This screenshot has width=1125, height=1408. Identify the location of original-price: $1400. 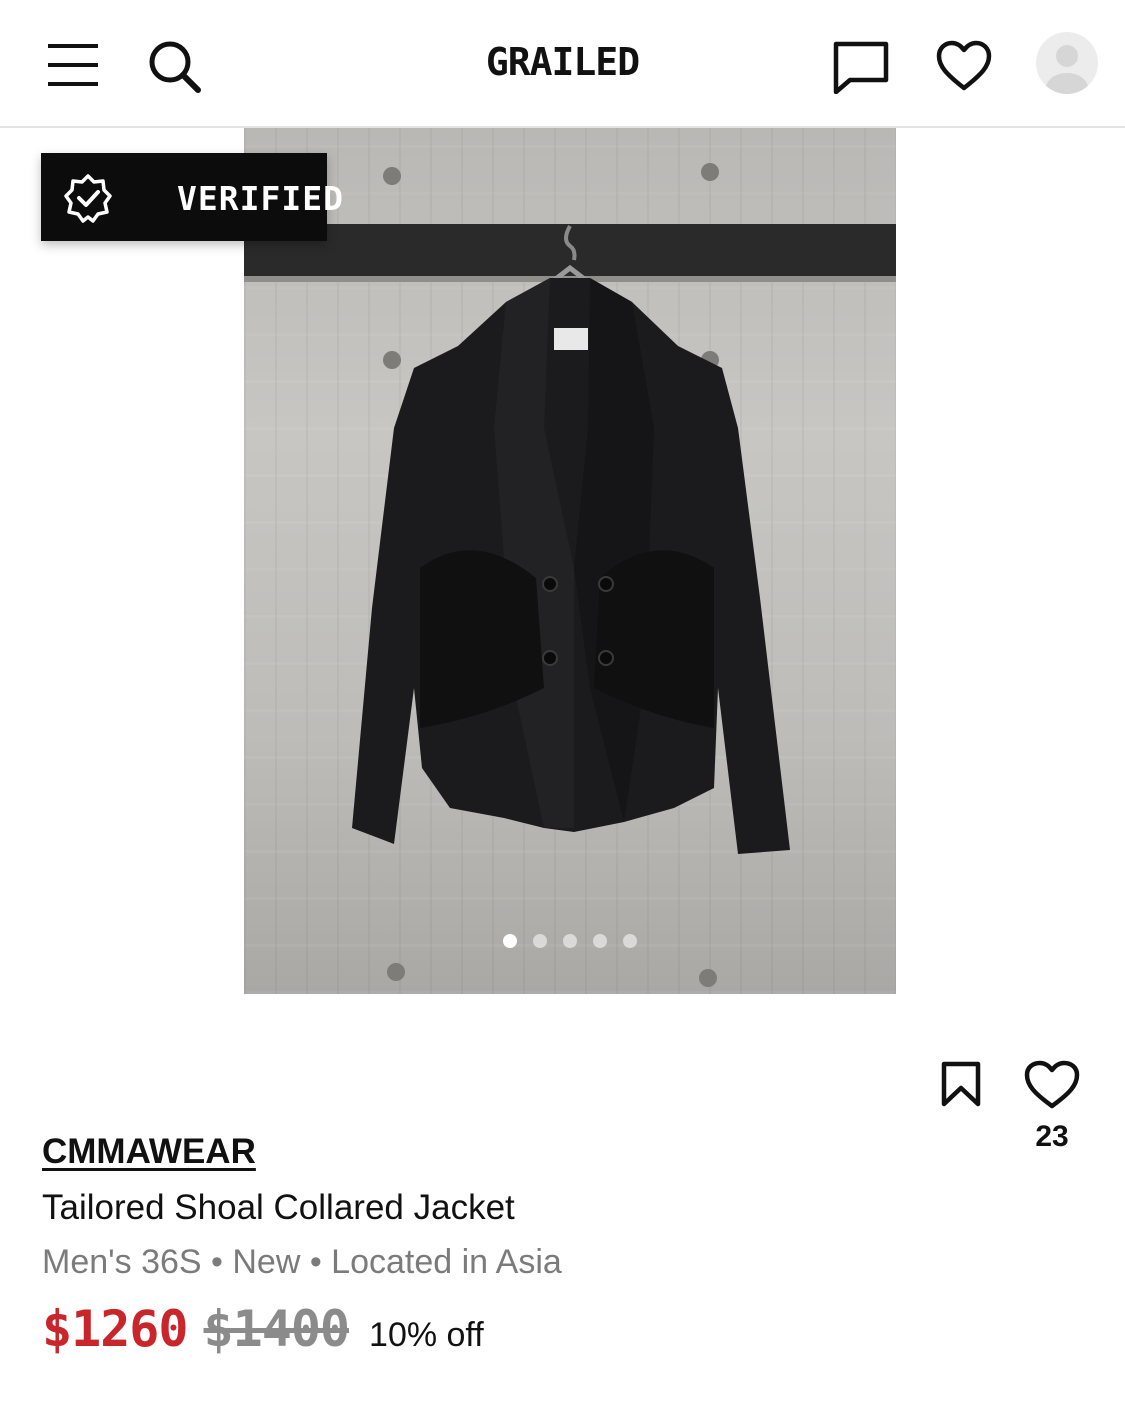
(277, 1329).